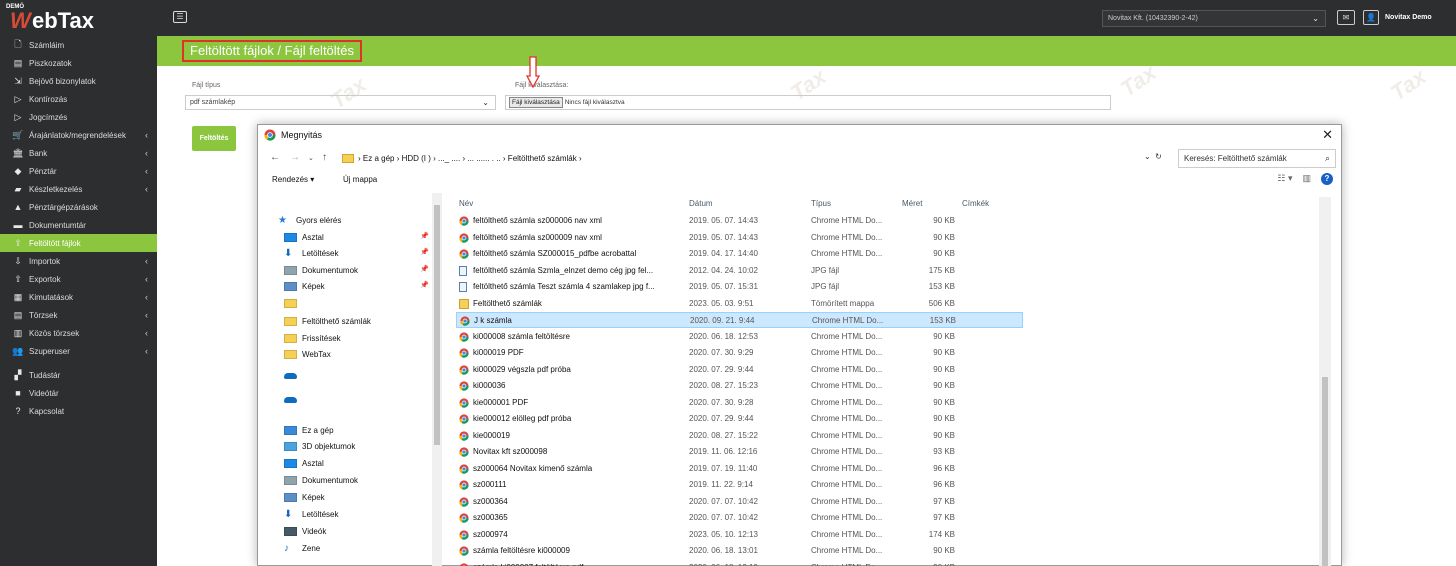  Describe the element at coordinates (340, 102) in the screenshot. I see `filetype-select: pdf számlakép ⌄` at that location.